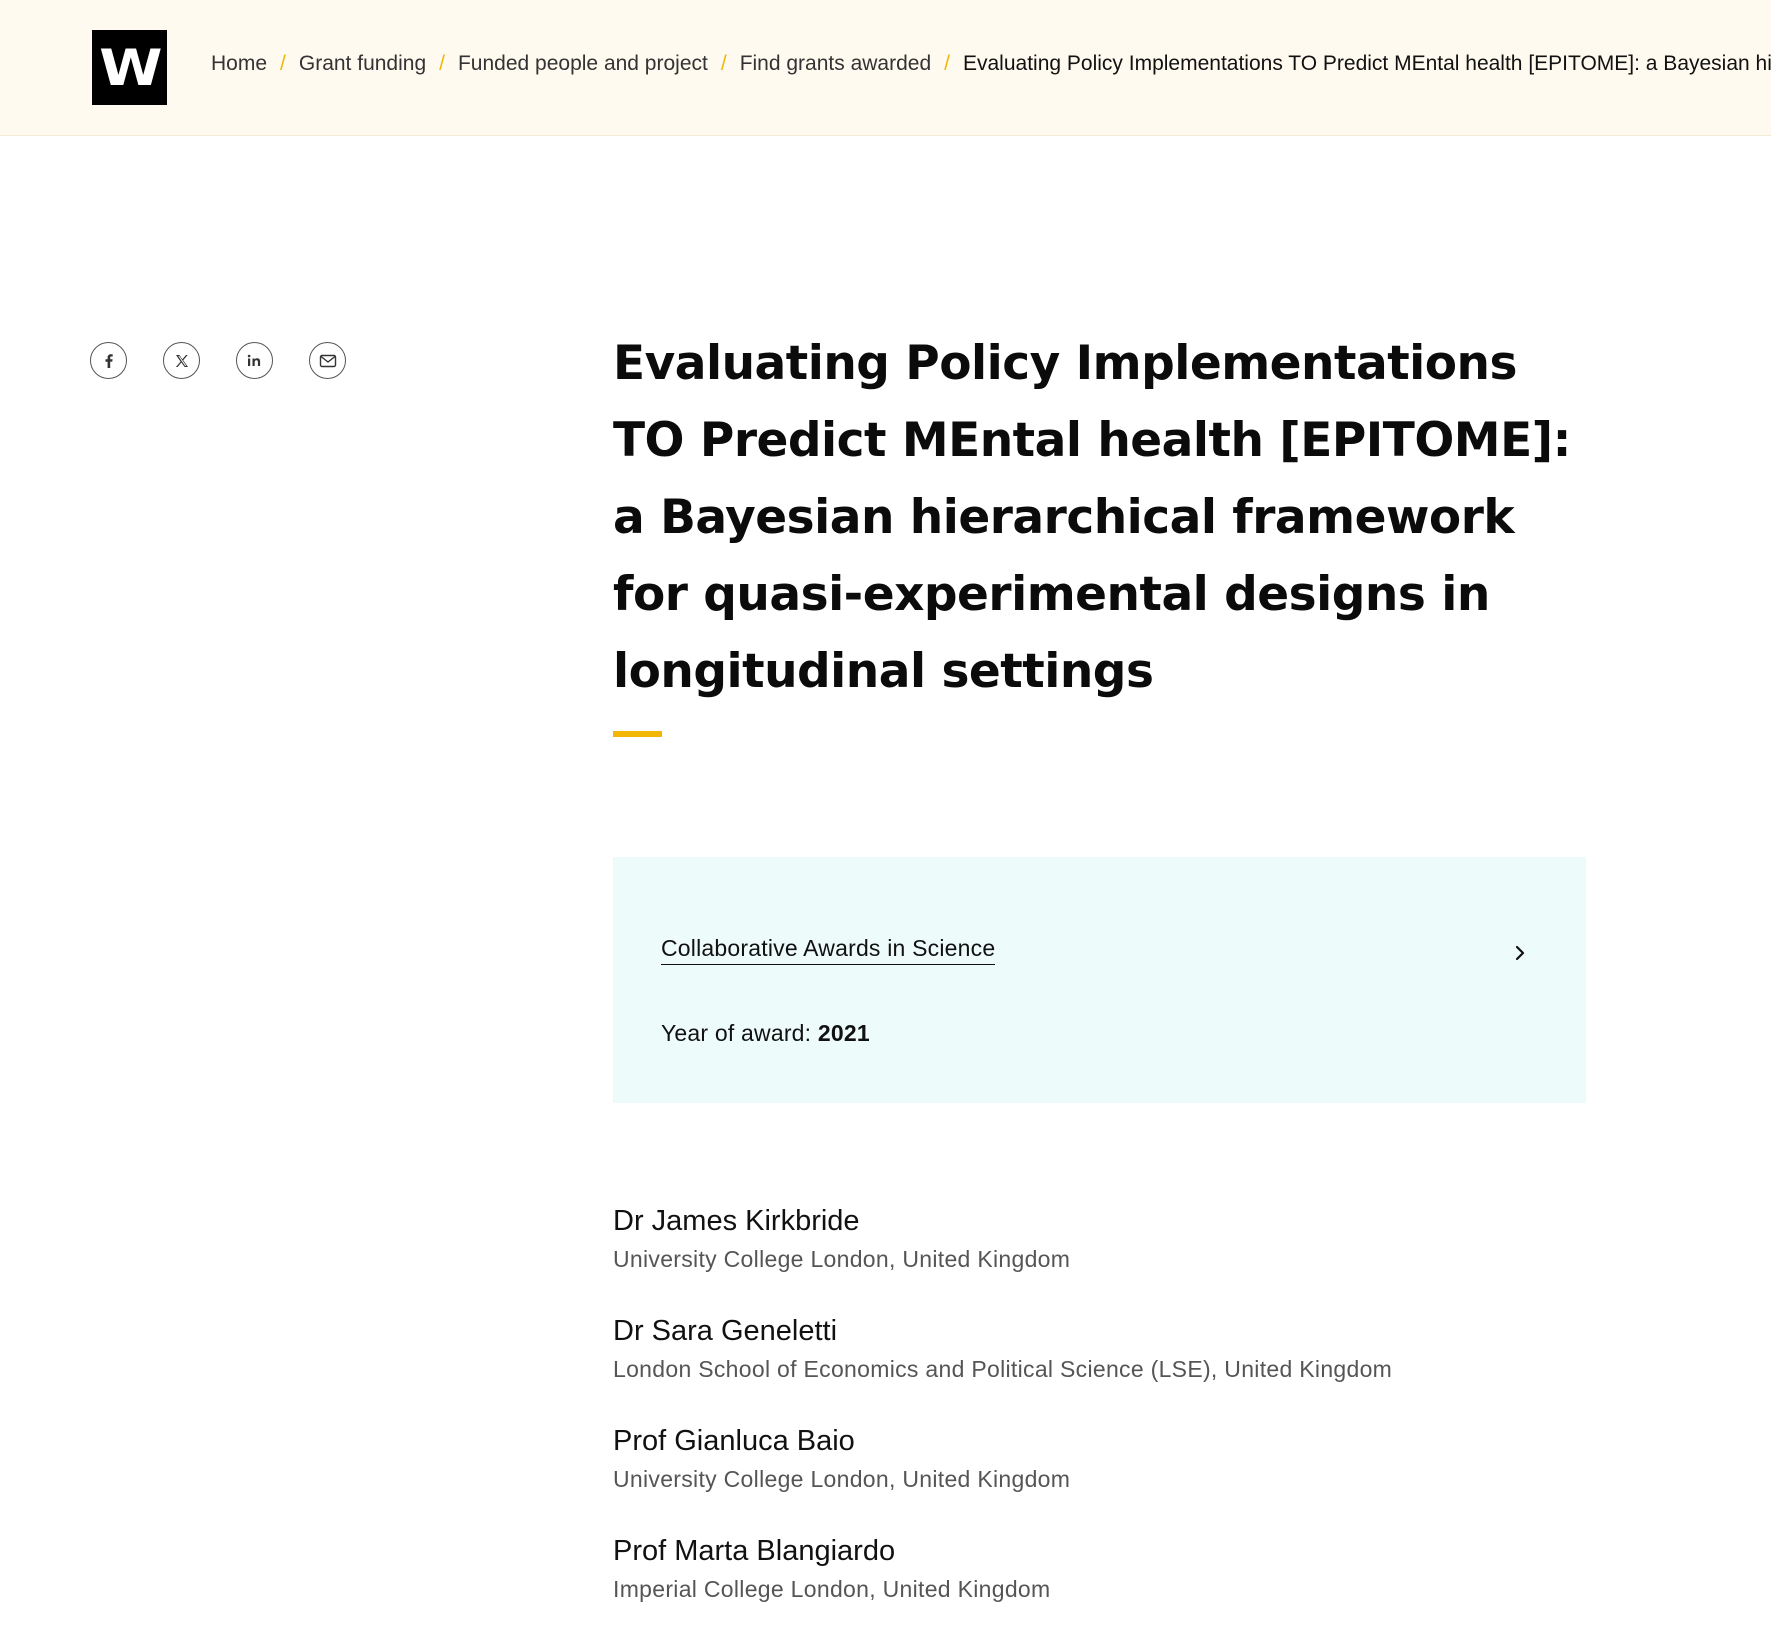 The width and height of the screenshot is (1771, 1643). Describe the element at coordinates (218, 360) in the screenshot. I see `share-links` at that location.